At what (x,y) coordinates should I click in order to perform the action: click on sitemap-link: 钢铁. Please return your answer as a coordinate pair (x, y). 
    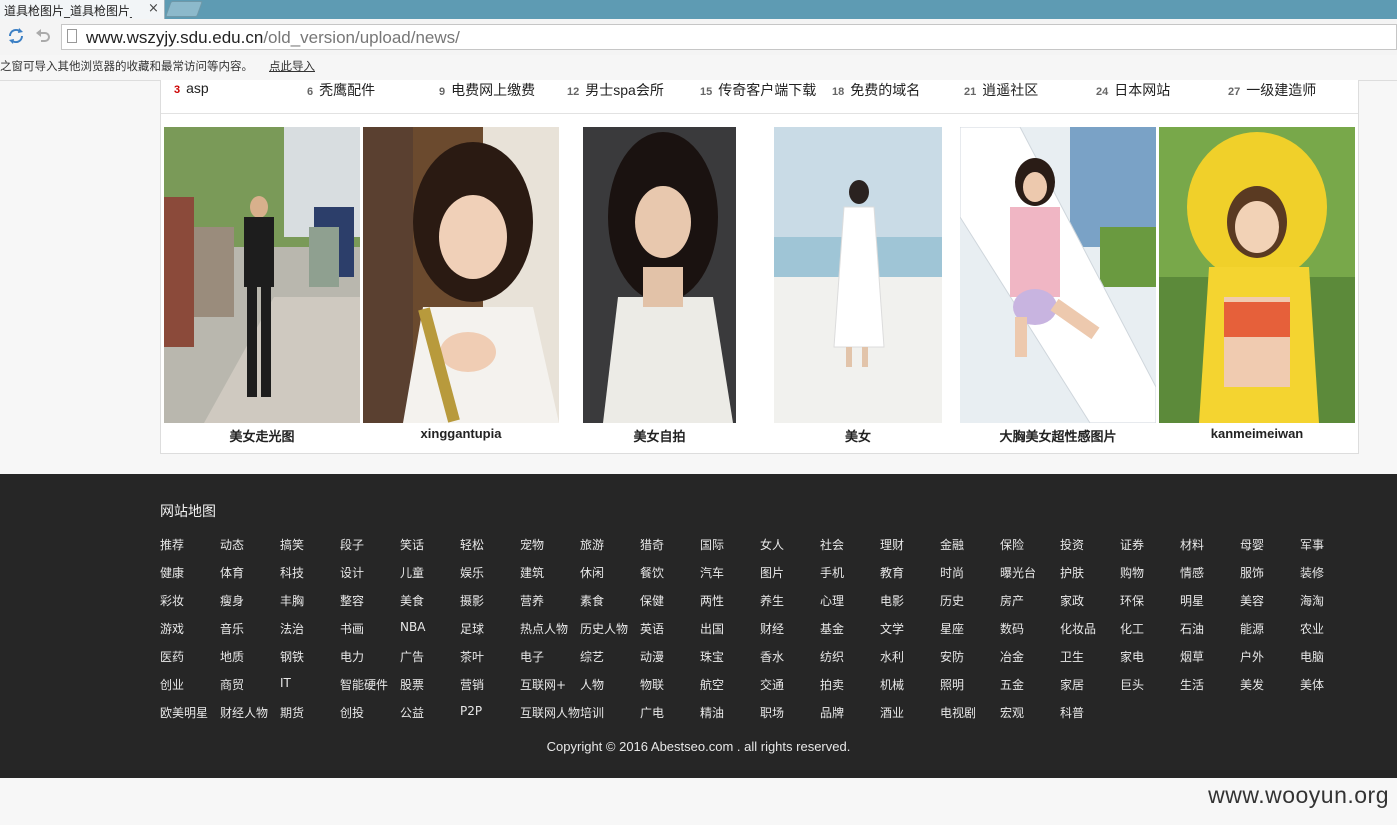
    Looking at the image, I should click on (292, 656).